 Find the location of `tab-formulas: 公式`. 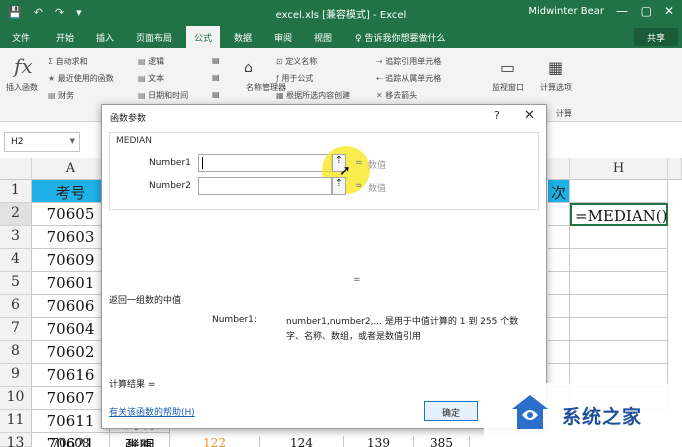

tab-formulas: 公式 is located at coordinates (203, 37).